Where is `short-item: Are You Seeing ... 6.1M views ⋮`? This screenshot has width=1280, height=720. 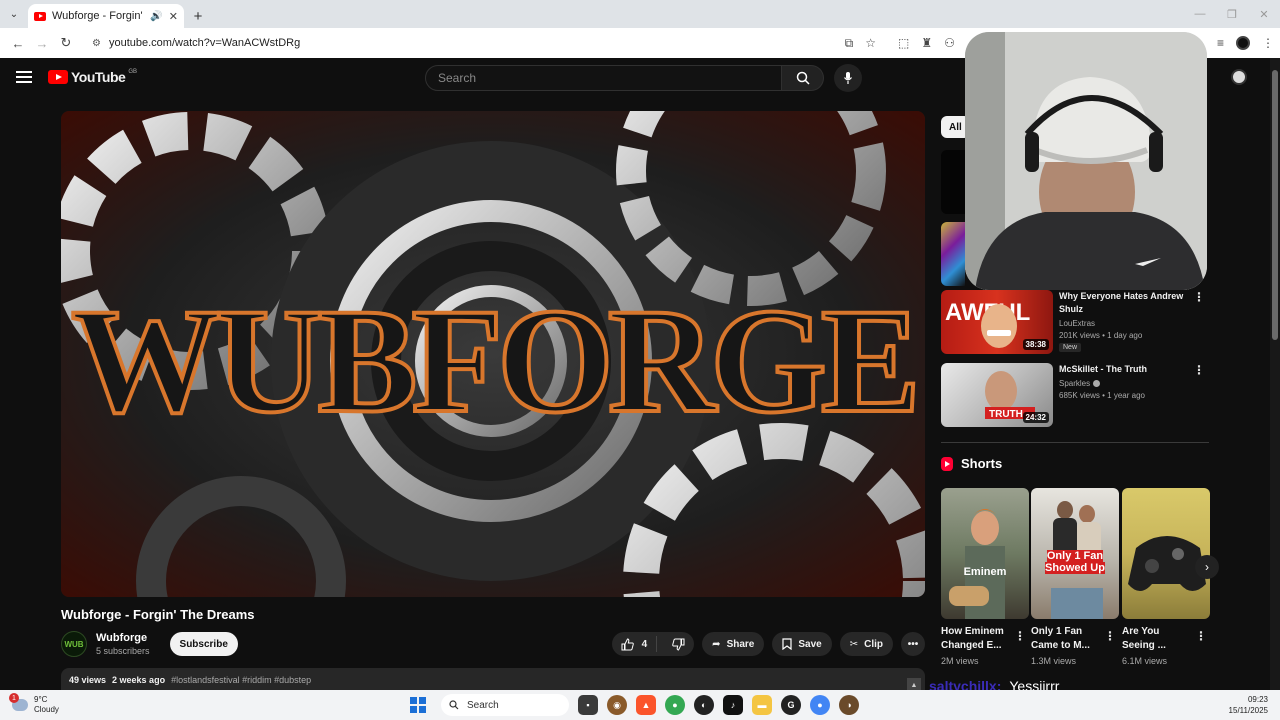 short-item: Are You Seeing ... 6.1M views ⋮ is located at coordinates (1166, 577).